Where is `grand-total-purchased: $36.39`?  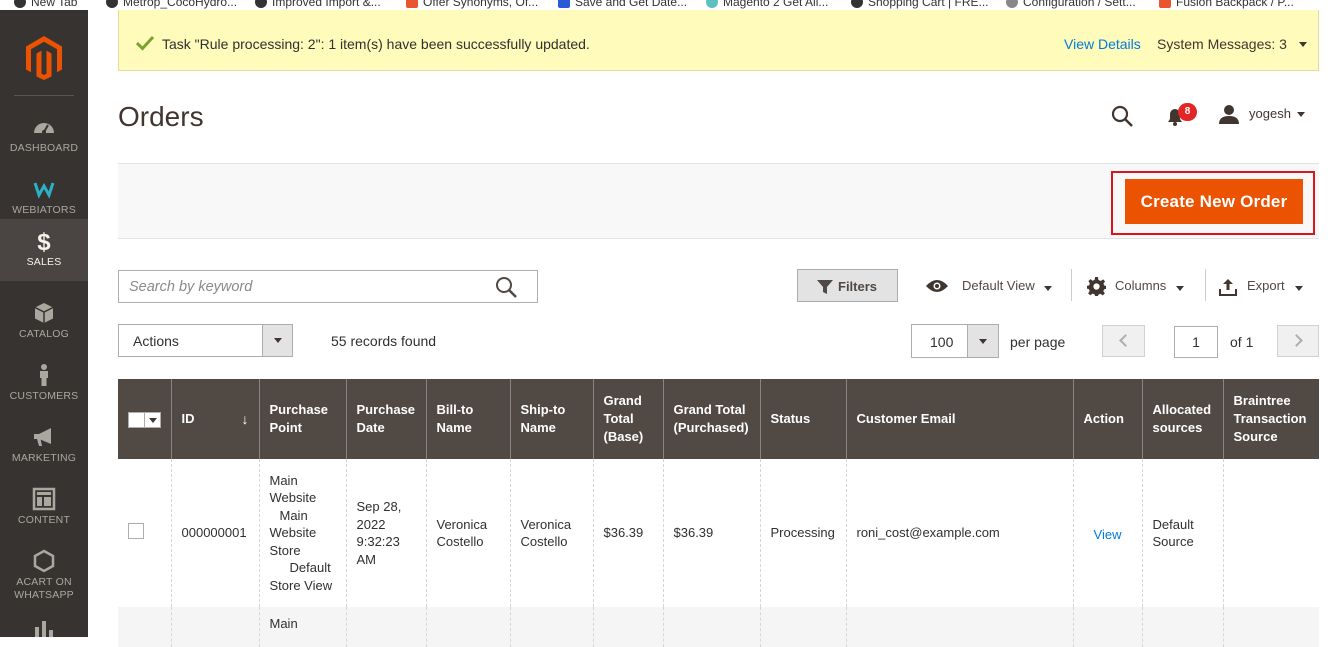 grand-total-purchased: $36.39 is located at coordinates (711, 533).